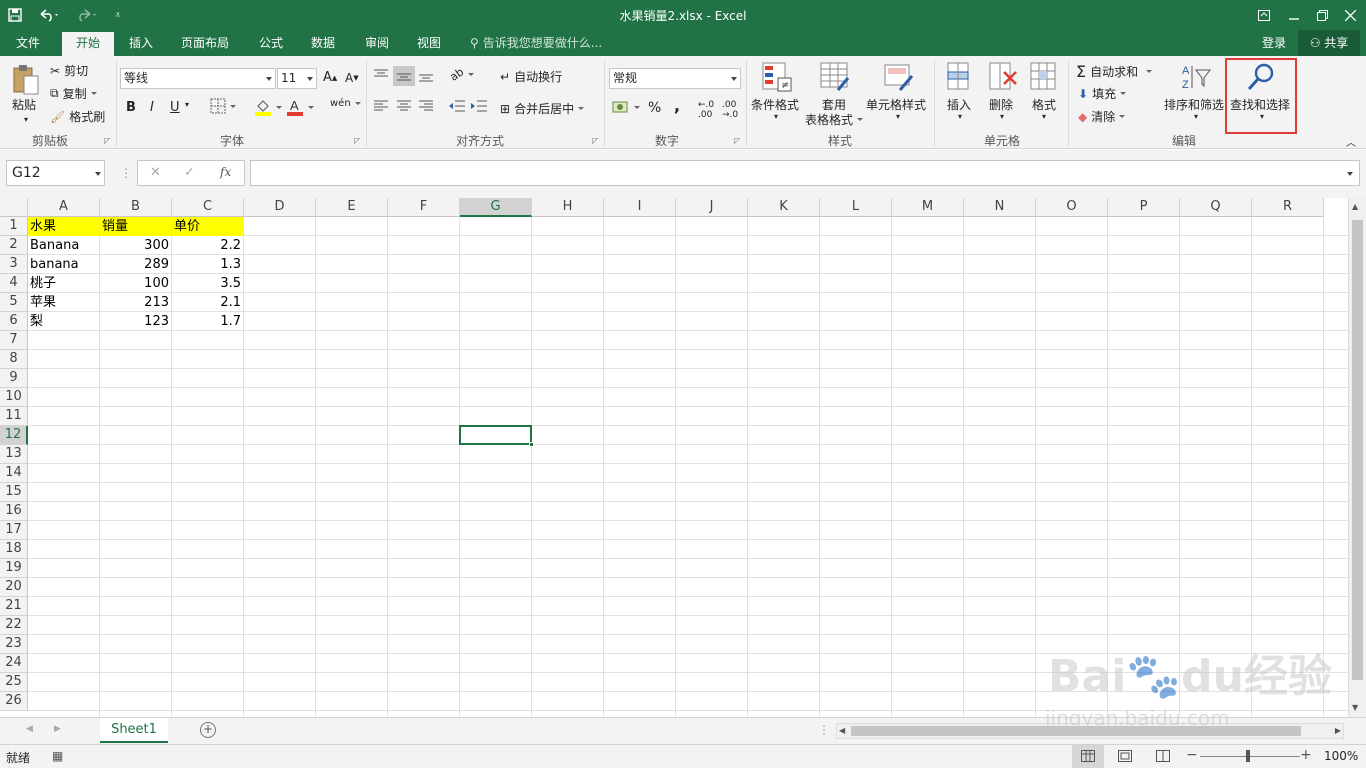  What do you see at coordinates (24, 104) in the screenshot?
I see `paste-button: 粘贴` at bounding box center [24, 104].